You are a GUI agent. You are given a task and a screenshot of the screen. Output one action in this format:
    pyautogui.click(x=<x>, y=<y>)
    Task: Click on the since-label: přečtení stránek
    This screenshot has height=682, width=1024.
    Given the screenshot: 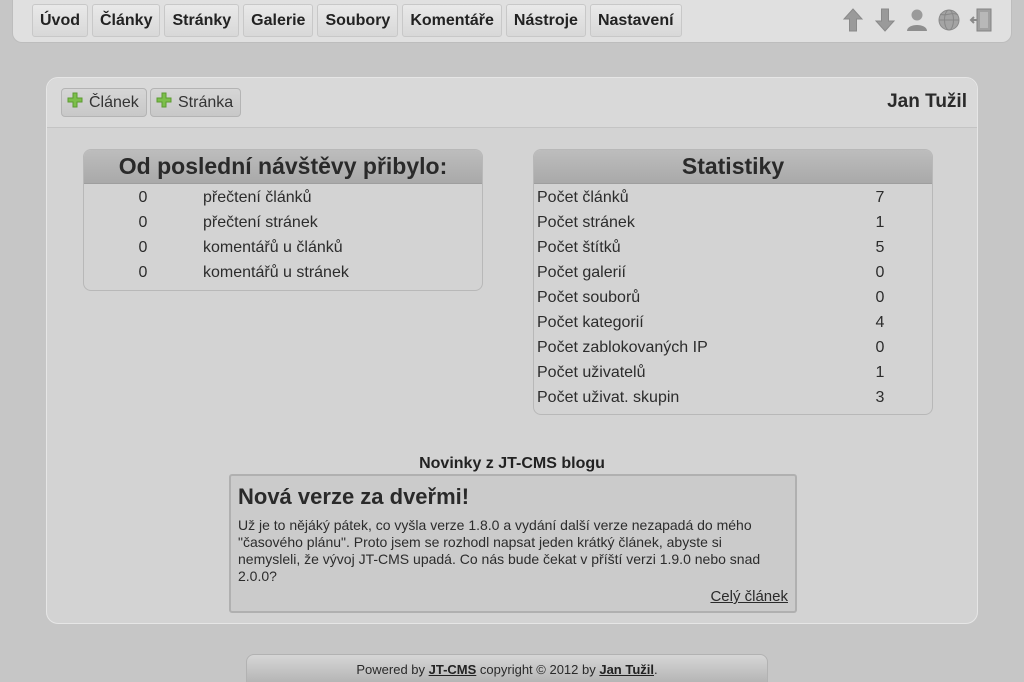 What is the action you would take?
    pyautogui.click(x=260, y=222)
    